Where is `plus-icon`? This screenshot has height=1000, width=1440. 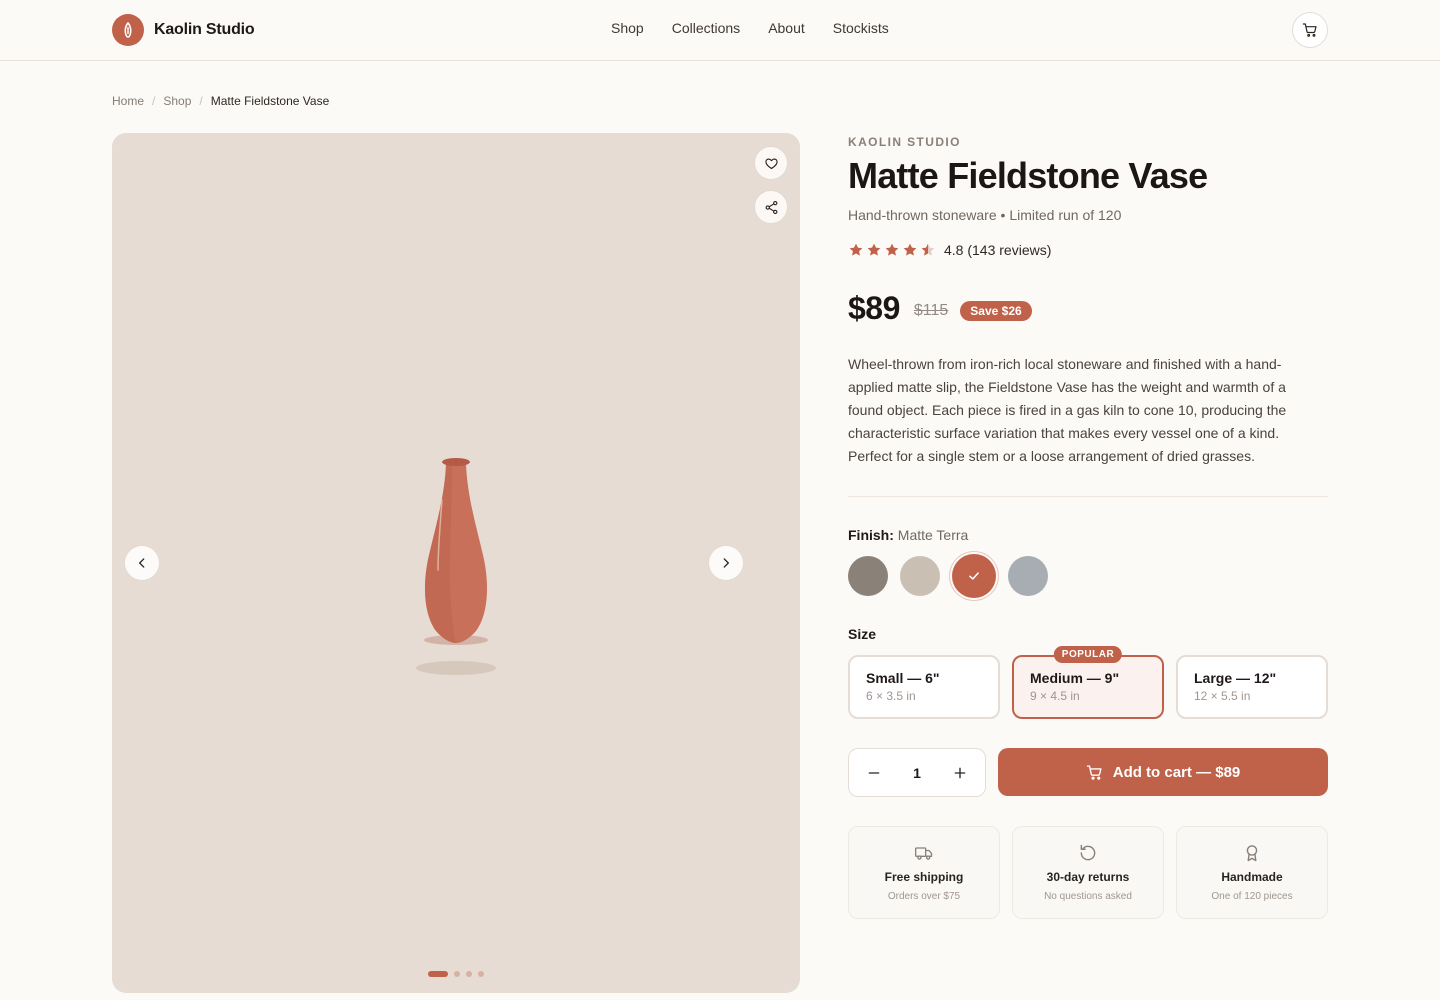 plus-icon is located at coordinates (960, 772).